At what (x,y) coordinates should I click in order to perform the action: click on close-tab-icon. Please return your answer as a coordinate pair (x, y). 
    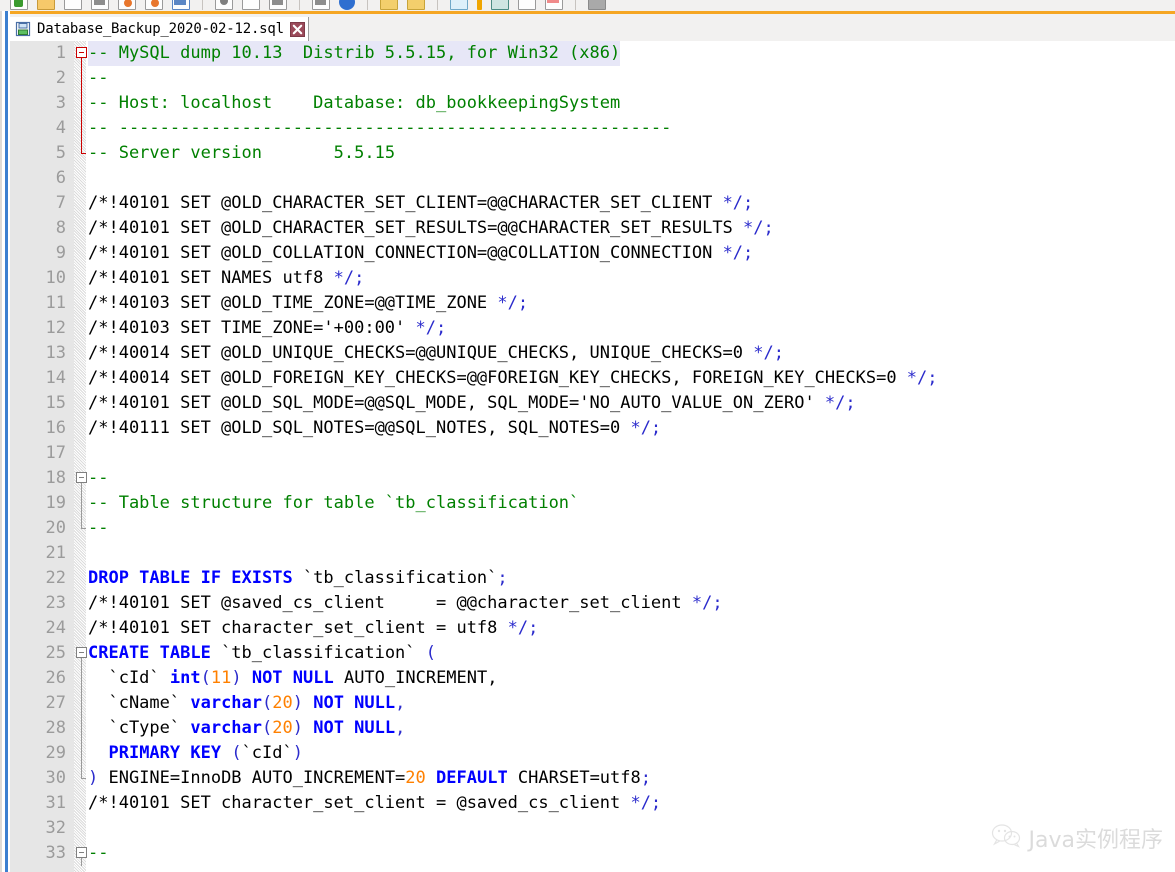
    Looking at the image, I should click on (297, 29).